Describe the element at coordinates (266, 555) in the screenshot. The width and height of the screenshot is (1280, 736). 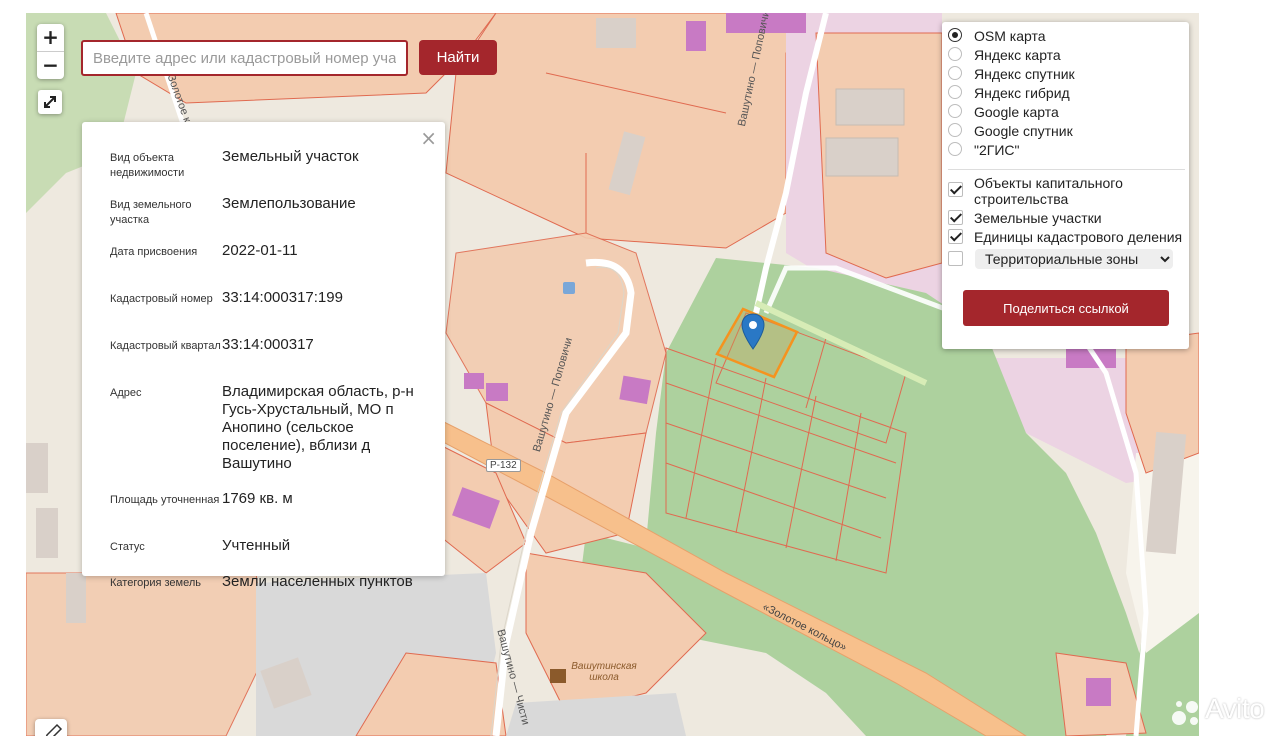
I see `info-row: Статус Учтенный` at that location.